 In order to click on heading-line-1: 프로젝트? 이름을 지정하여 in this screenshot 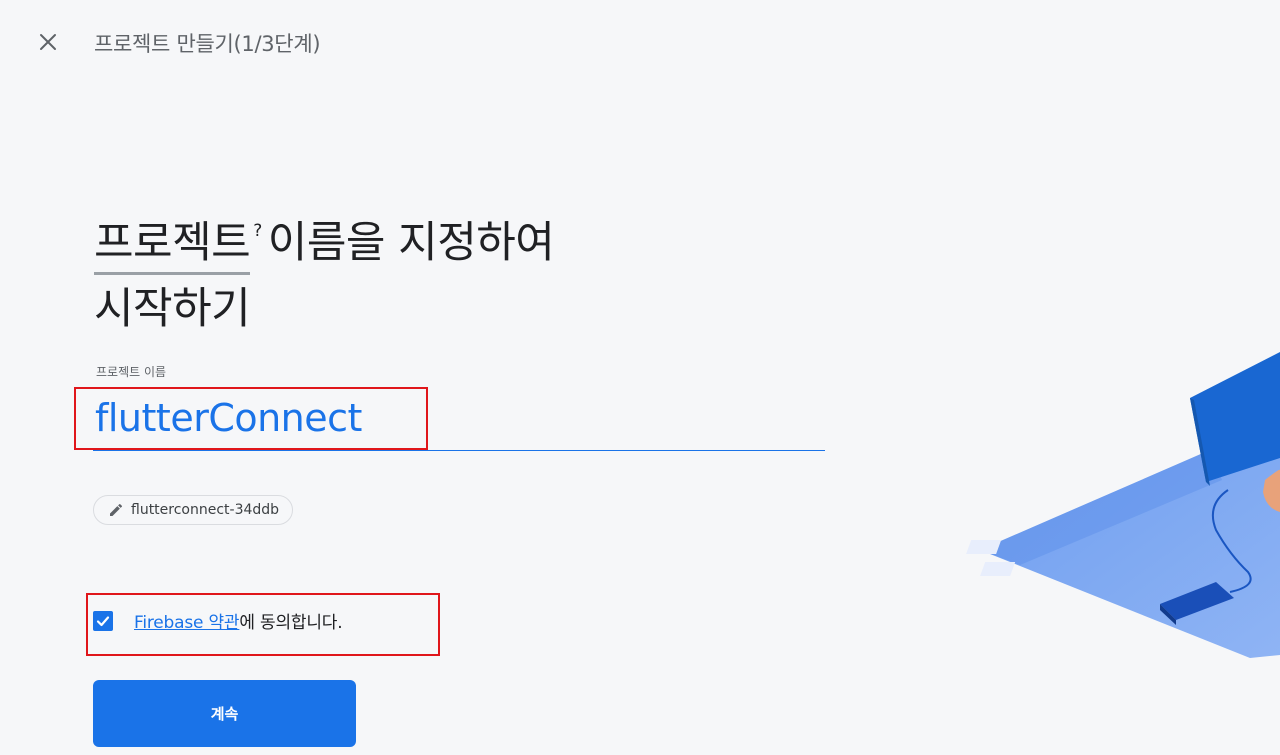, I will do `click(324, 237)`.